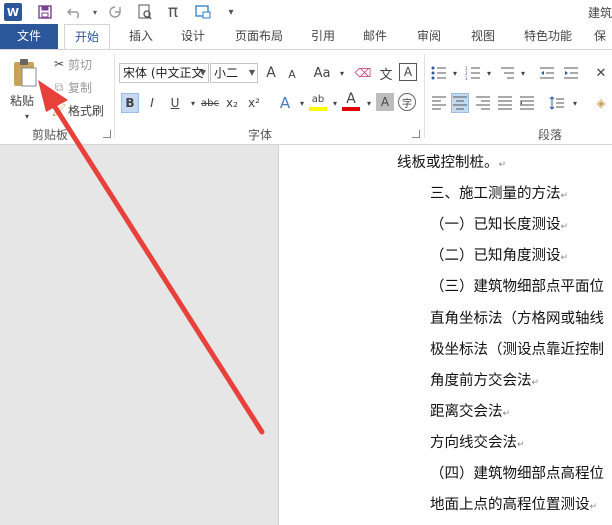 The height and width of the screenshot is (525, 612). What do you see at coordinates (547, 73) in the screenshot?
I see `decrease-indent-icon` at bounding box center [547, 73].